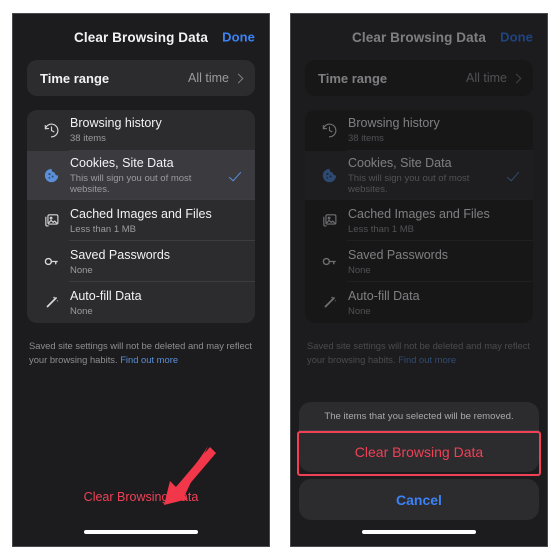  Describe the element at coordinates (419, 451) in the screenshot. I see `confirm-clear-browsing-data-button: Clear Browsing Data` at that location.